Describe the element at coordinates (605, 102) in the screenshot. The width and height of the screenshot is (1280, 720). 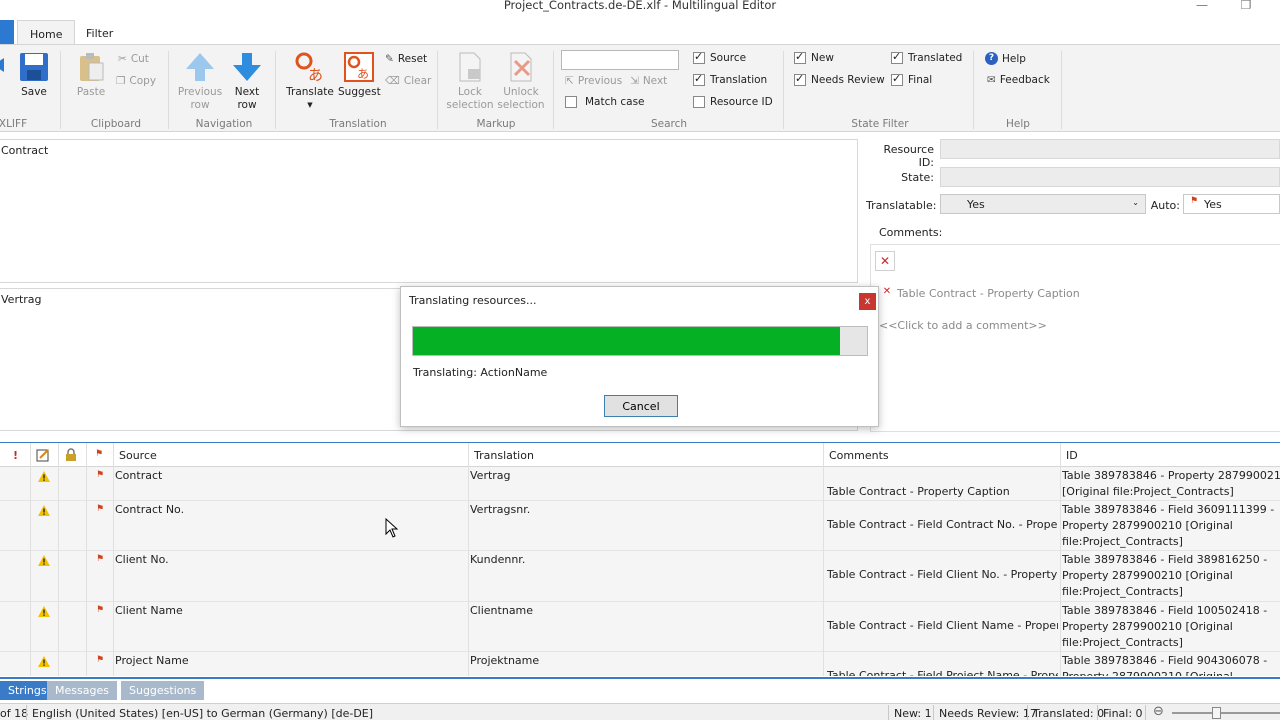
I see `match-case-checkbox: Match case` at that location.